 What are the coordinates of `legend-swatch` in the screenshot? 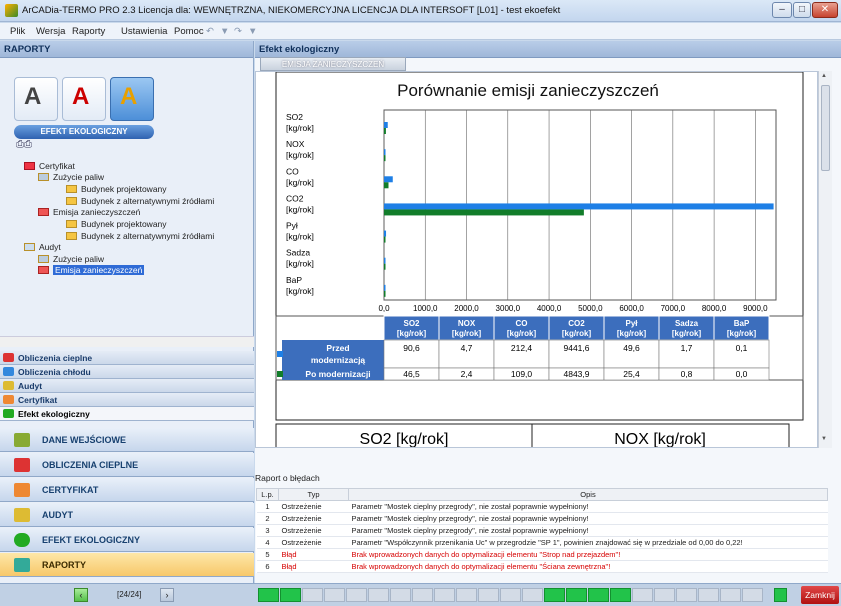 It's located at (280, 354).